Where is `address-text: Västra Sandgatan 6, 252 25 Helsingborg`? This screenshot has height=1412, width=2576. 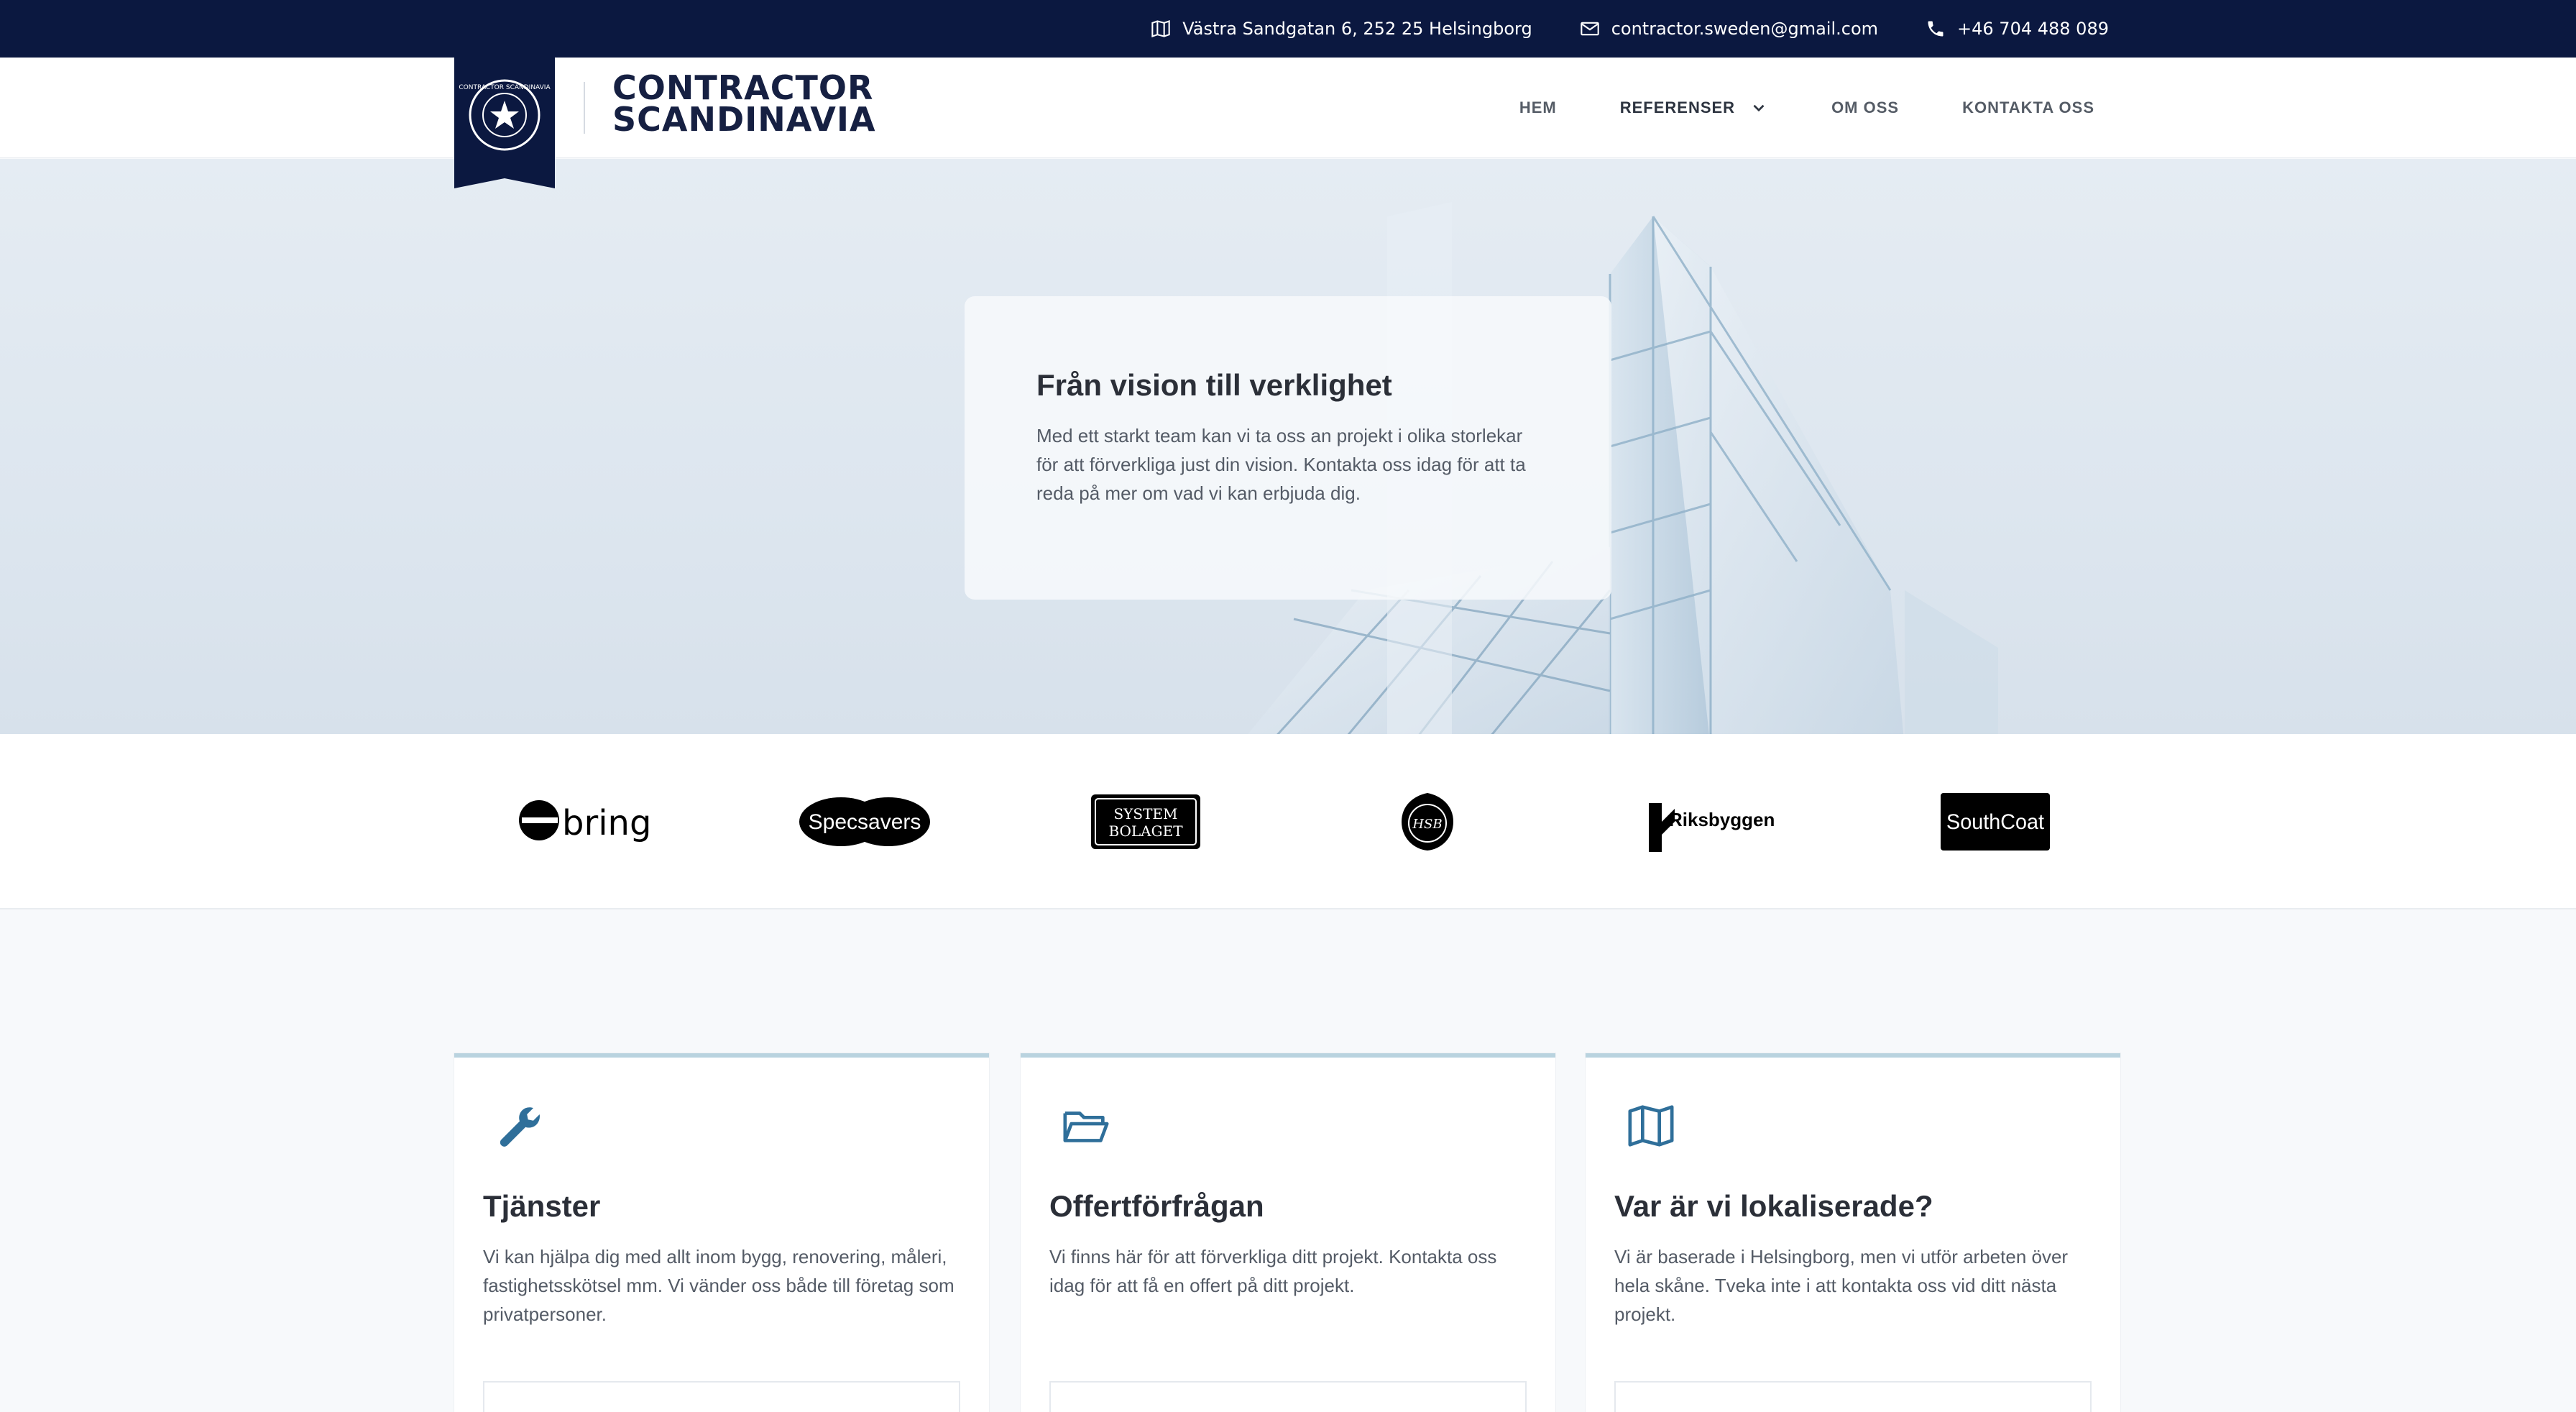
address-text: Västra Sandgatan 6, 252 25 Helsingborg is located at coordinates (1357, 29).